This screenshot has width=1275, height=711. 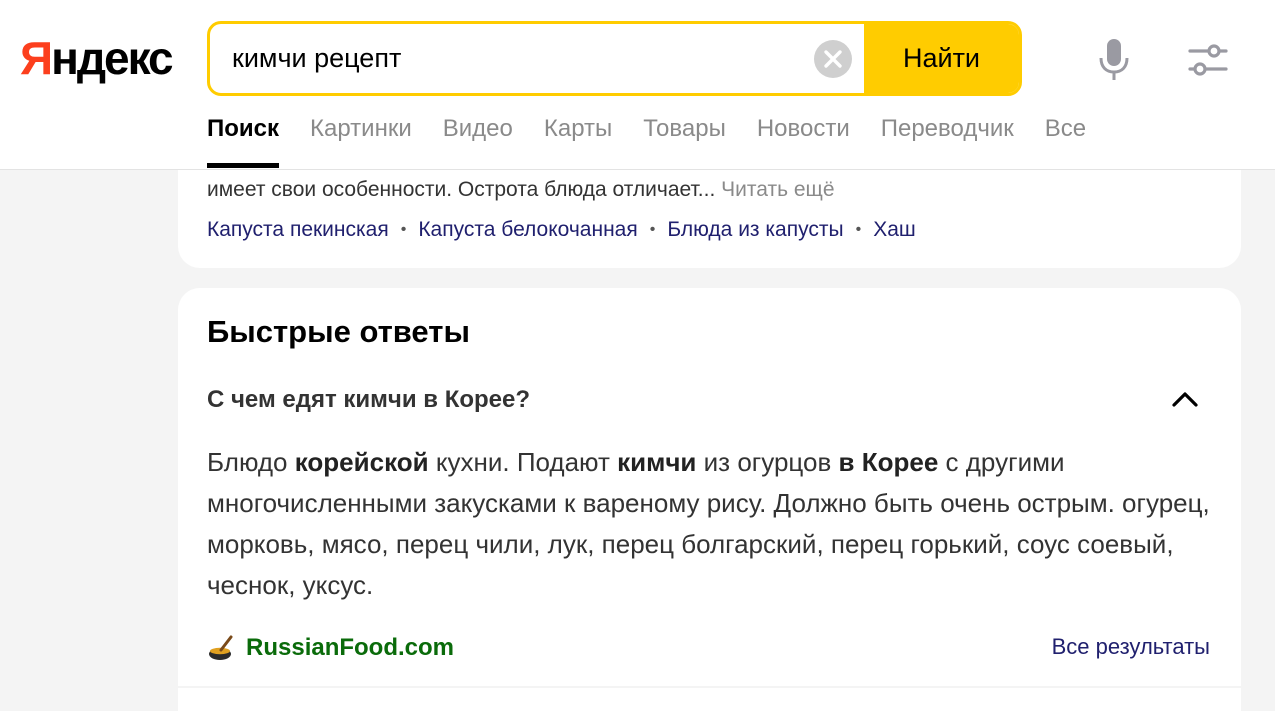 What do you see at coordinates (767, 462) in the screenshot?
I see `answer-text: из огурцов` at bounding box center [767, 462].